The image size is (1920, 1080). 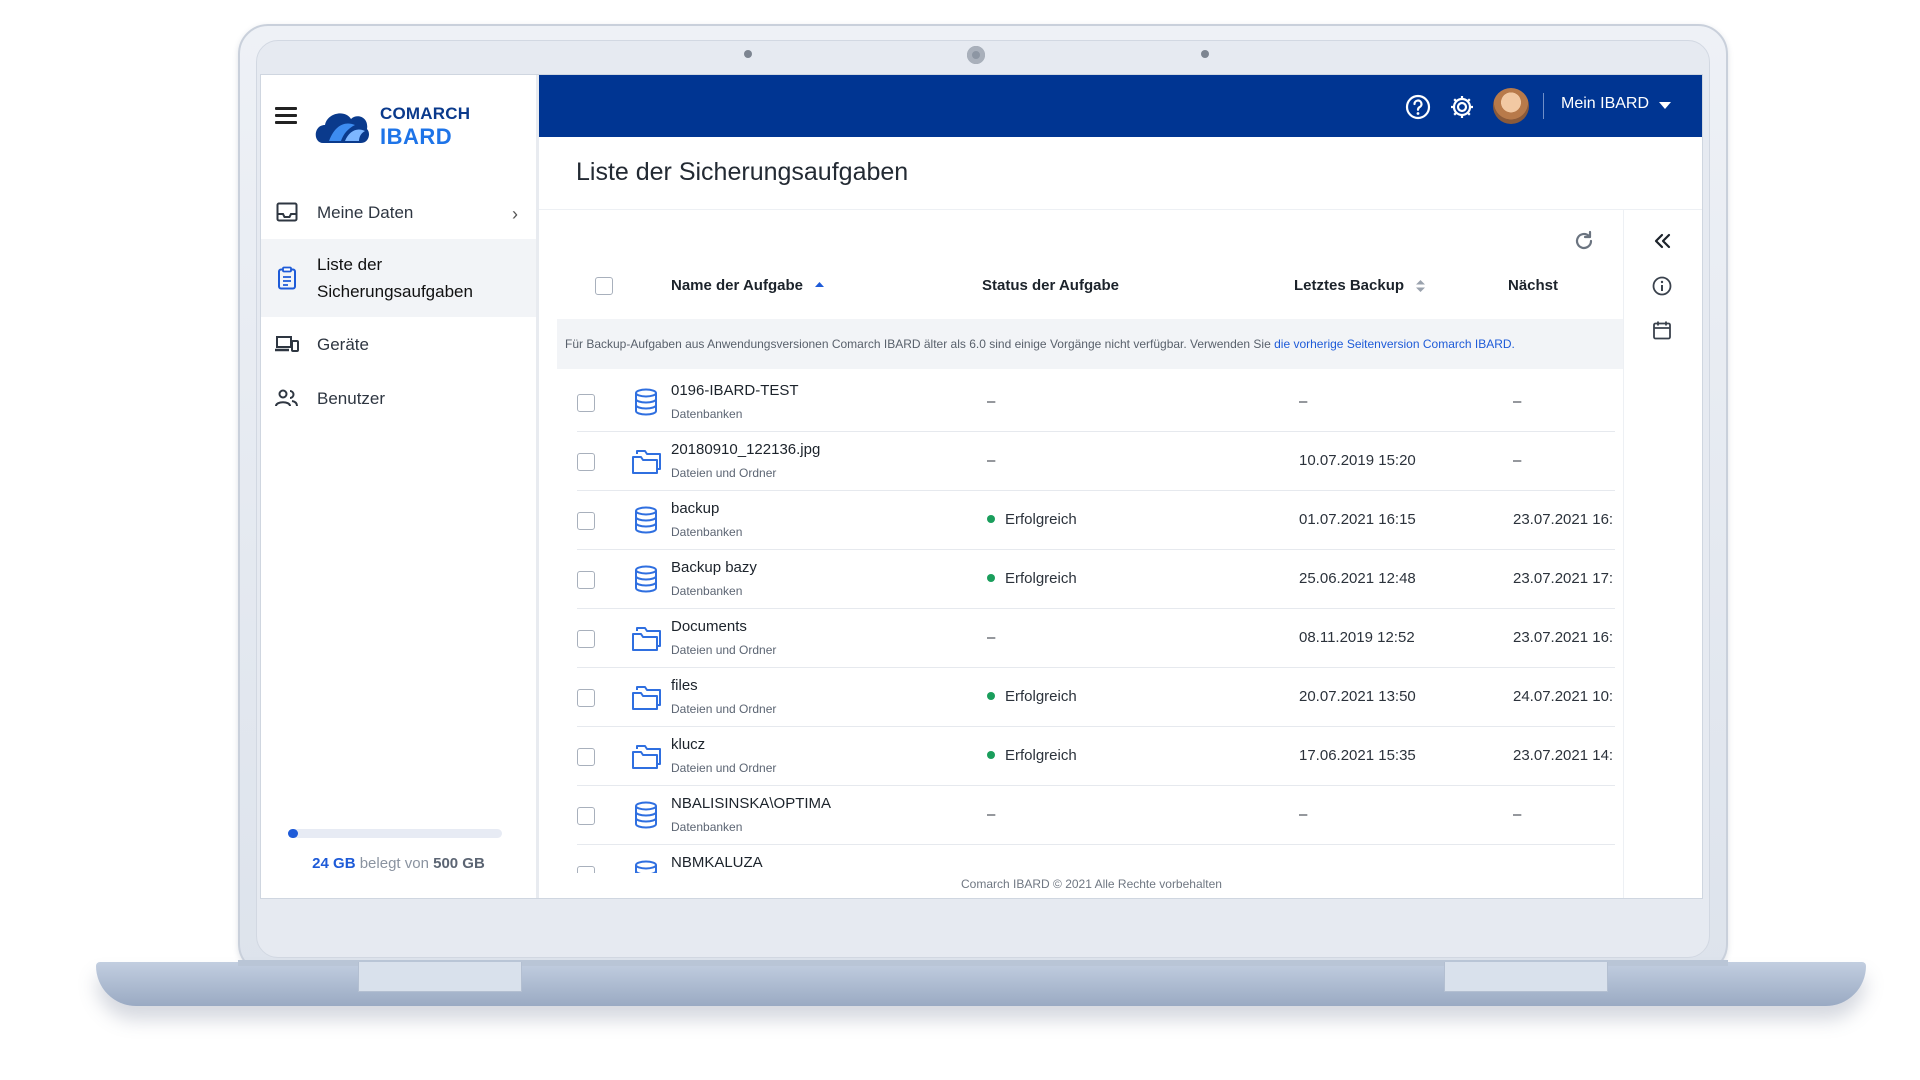 I want to click on table-row: NBMKALUZA, so click(x=1096, y=859).